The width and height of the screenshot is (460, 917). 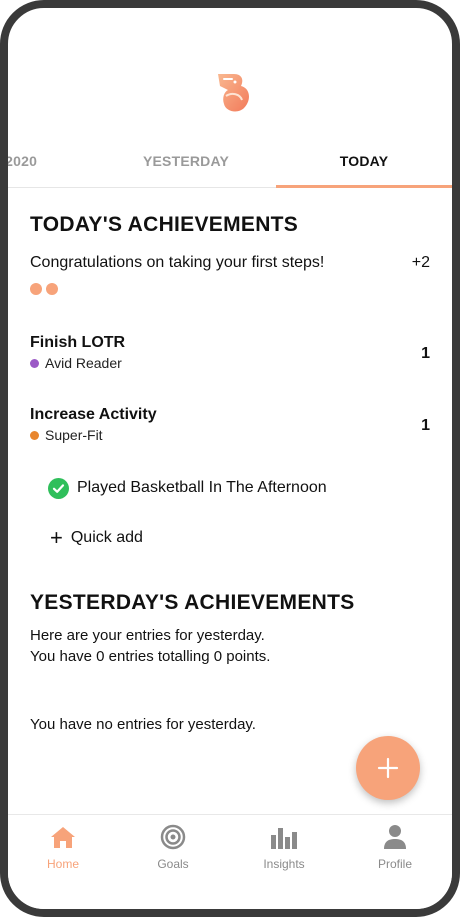 What do you see at coordinates (284, 837) in the screenshot?
I see `bar-chart-icon` at bounding box center [284, 837].